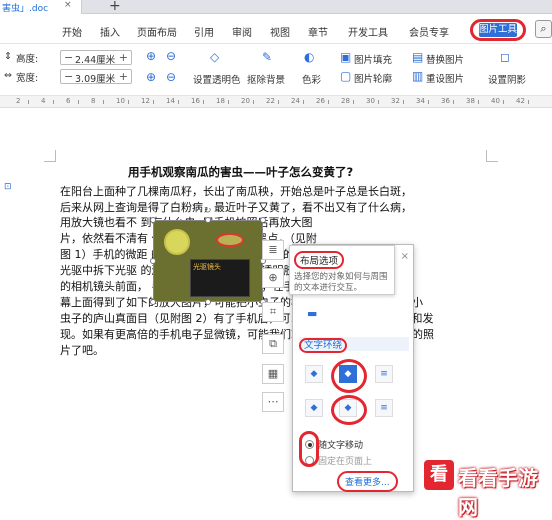 The height and width of the screenshot is (520, 552). What do you see at coordinates (110, 31) in the screenshot?
I see `menu-insert: 插入` at bounding box center [110, 31].